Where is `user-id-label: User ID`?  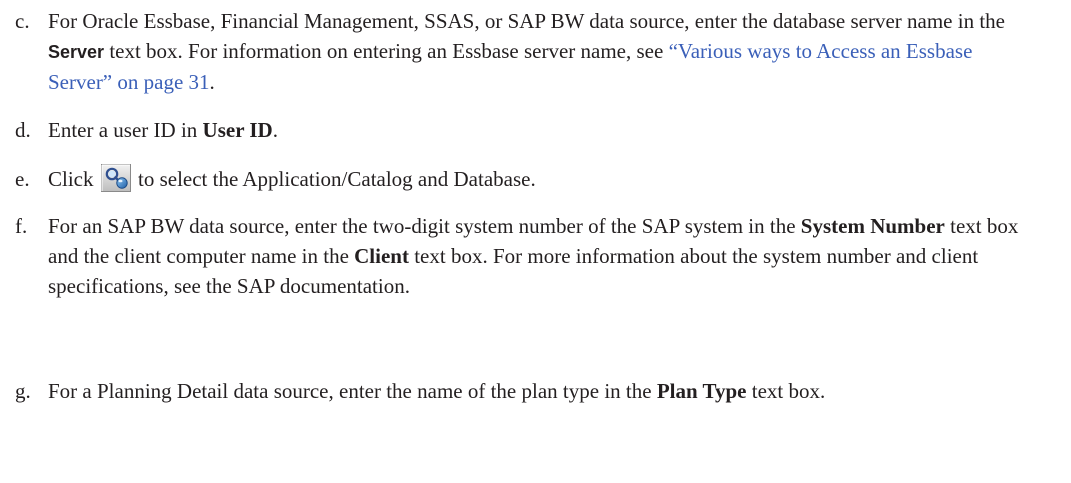
user-id-label: User ID is located at coordinates (237, 130).